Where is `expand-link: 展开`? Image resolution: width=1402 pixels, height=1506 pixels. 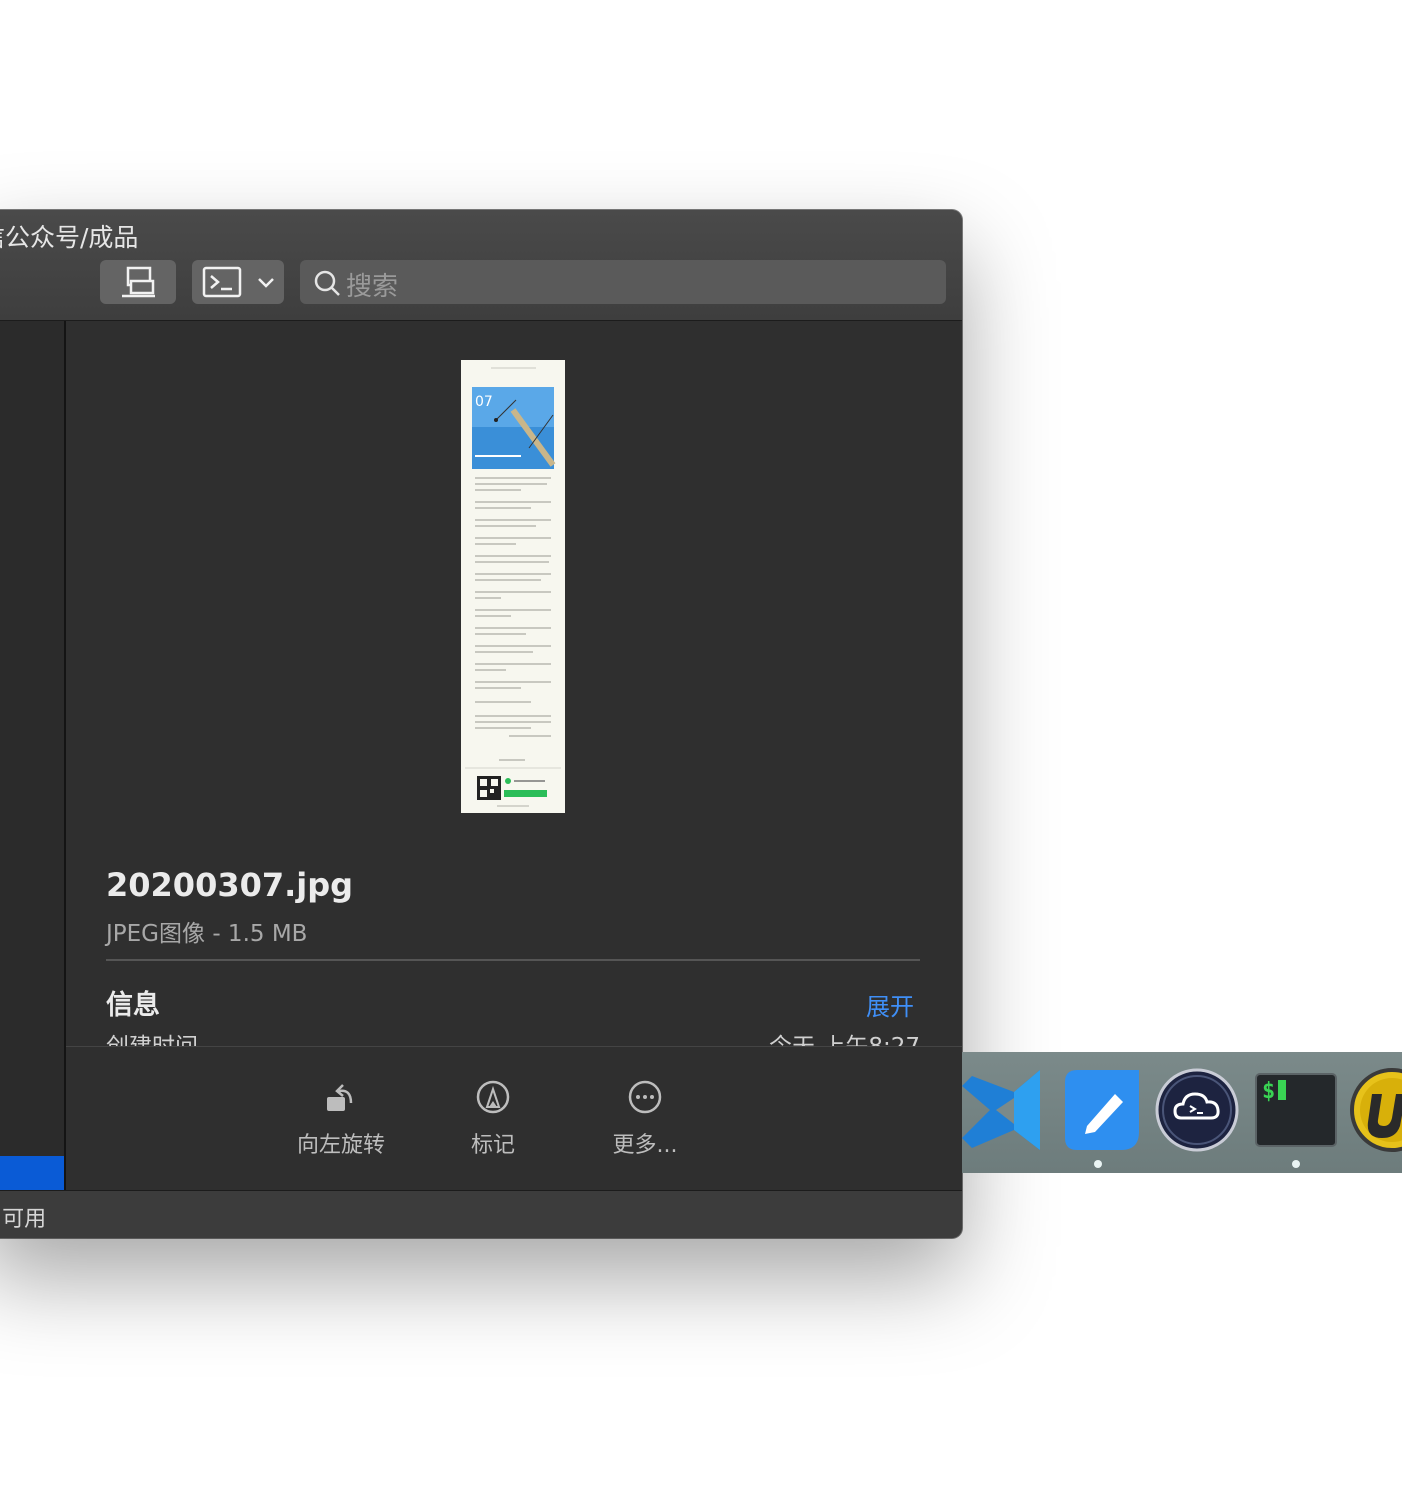
expand-link: 展开 is located at coordinates (890, 1004).